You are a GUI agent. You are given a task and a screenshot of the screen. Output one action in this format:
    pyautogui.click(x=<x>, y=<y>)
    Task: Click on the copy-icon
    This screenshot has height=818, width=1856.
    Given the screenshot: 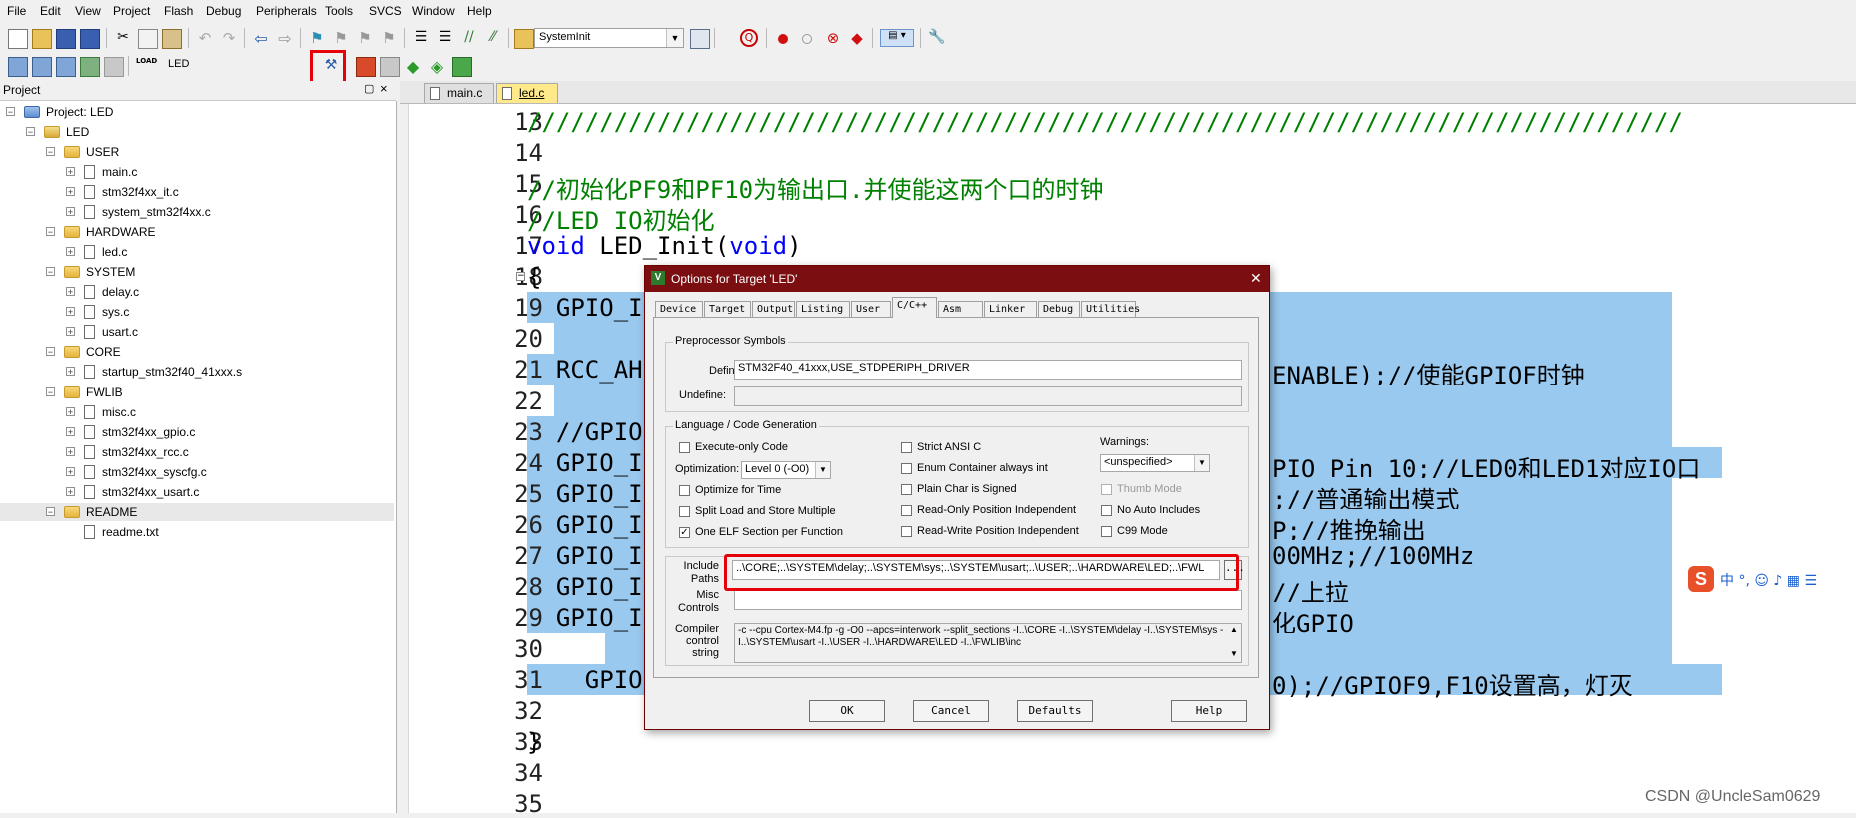 What is the action you would take?
    pyautogui.click(x=148, y=39)
    